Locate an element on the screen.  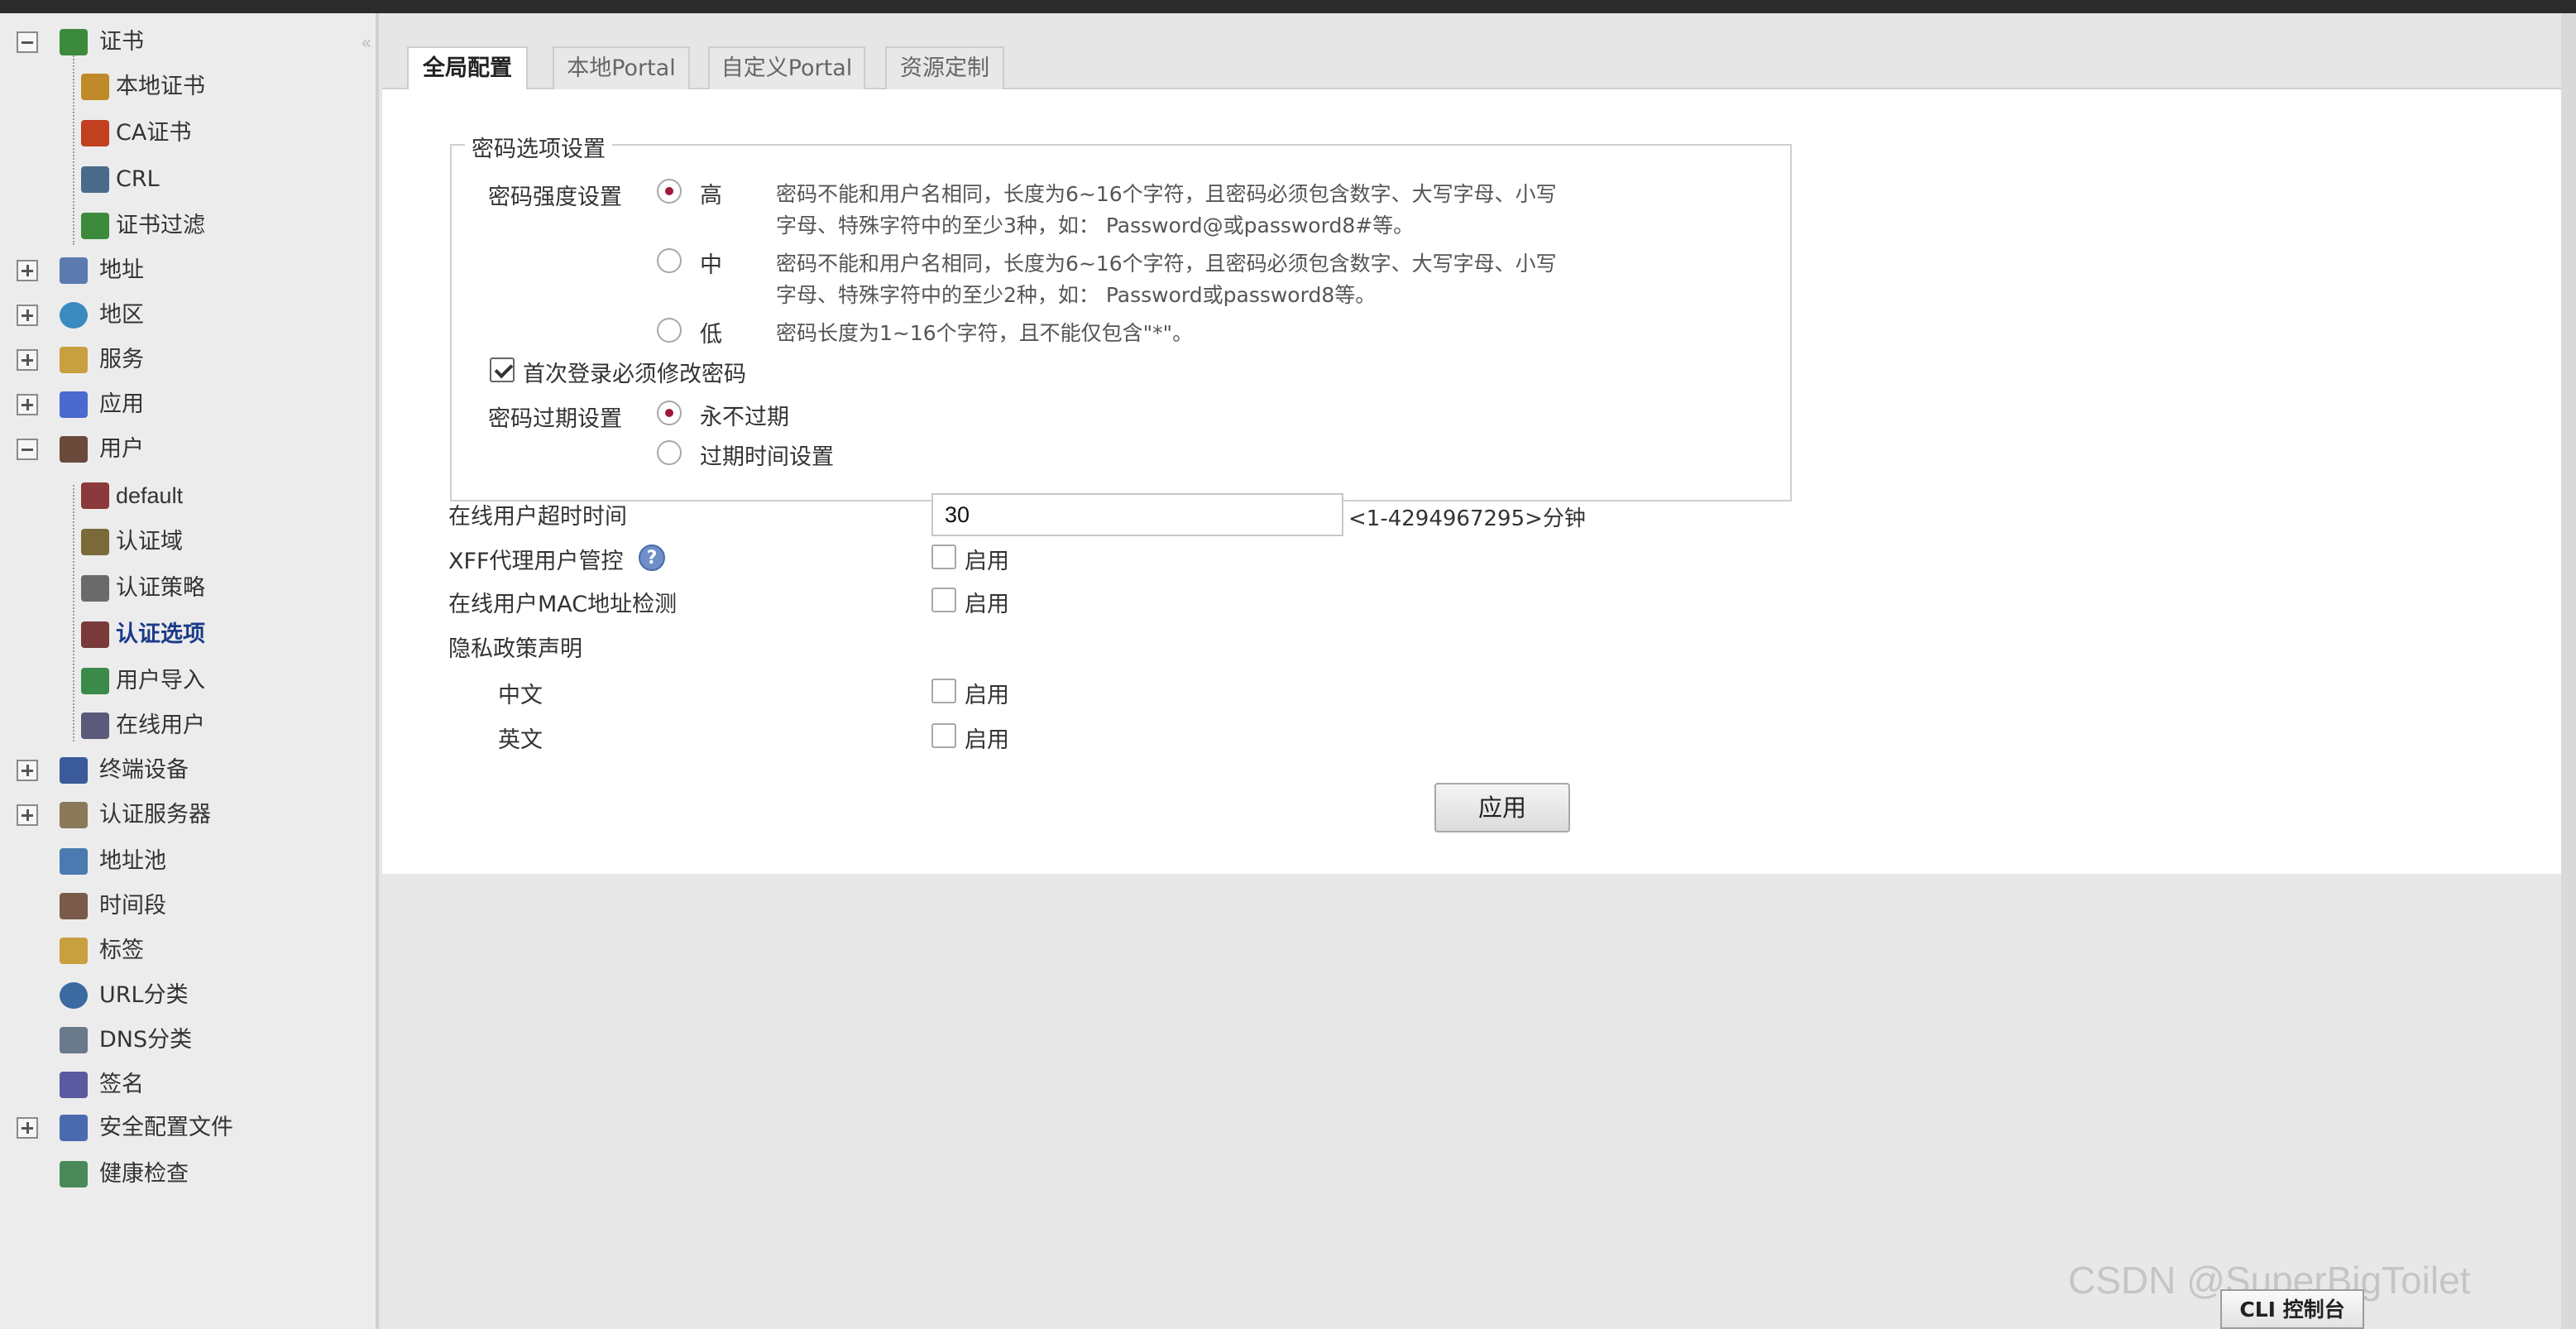
tree-item-address-pool: 地址池 is located at coordinates (189, 861).